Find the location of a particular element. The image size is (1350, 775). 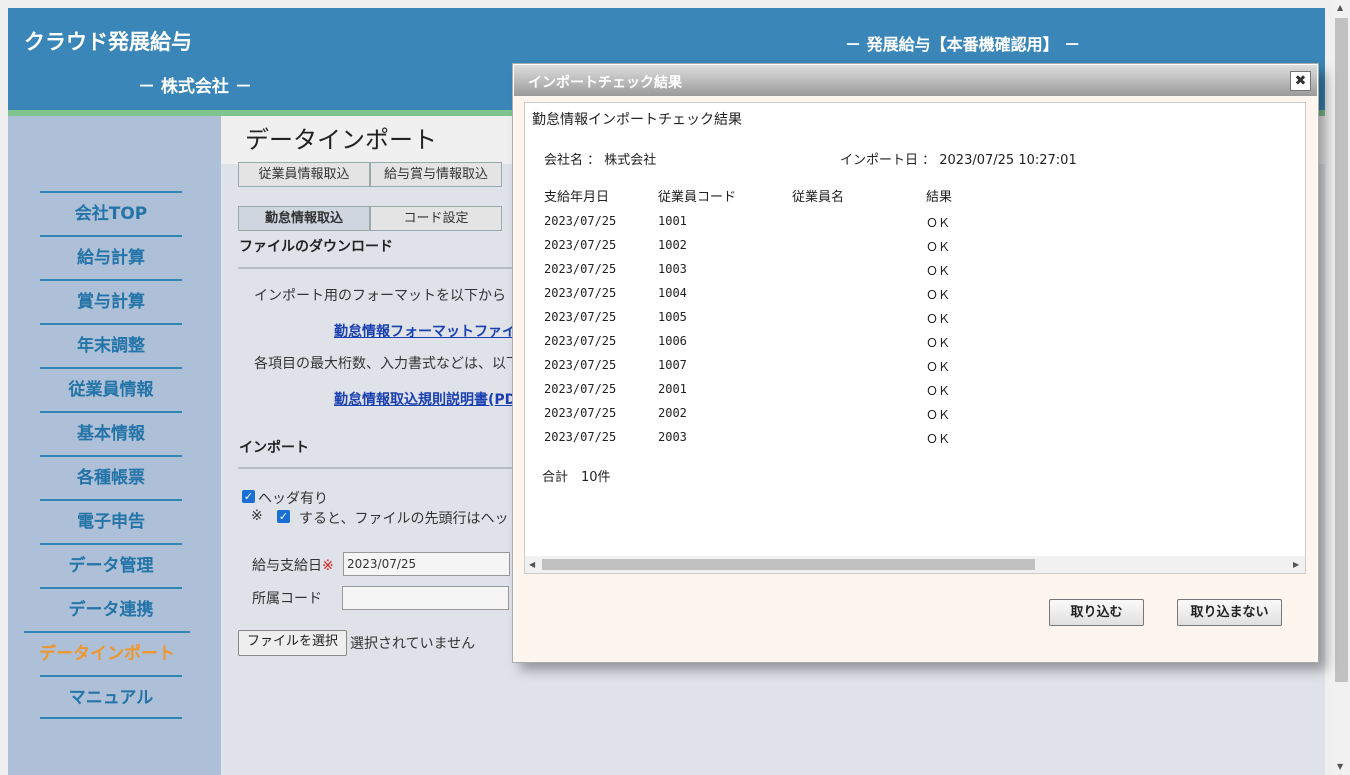

total-count: 合計 10件 is located at coordinates (576, 477).